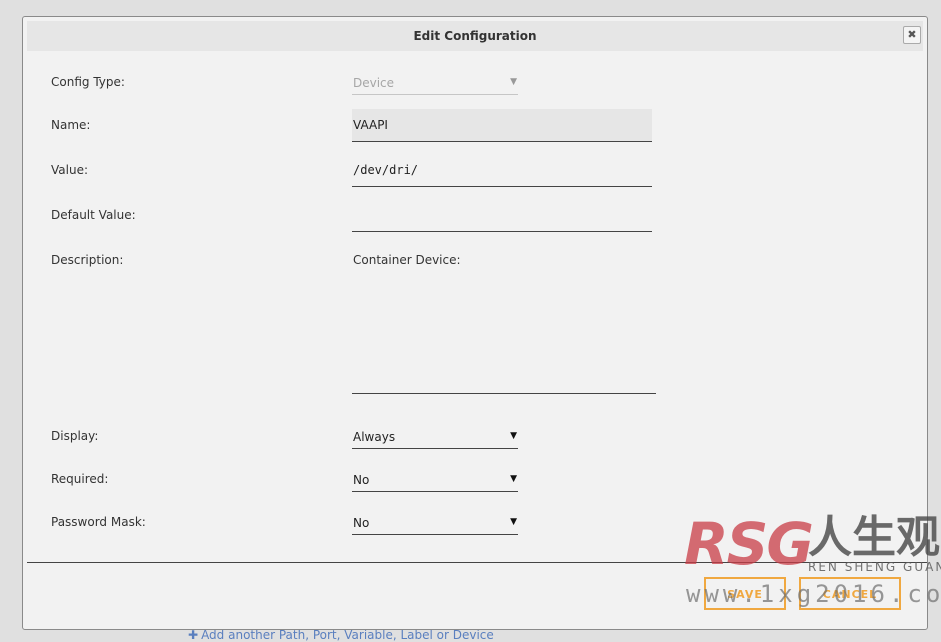  What do you see at coordinates (435, 524) in the screenshot?
I see `password-mask-select: No ▼` at bounding box center [435, 524].